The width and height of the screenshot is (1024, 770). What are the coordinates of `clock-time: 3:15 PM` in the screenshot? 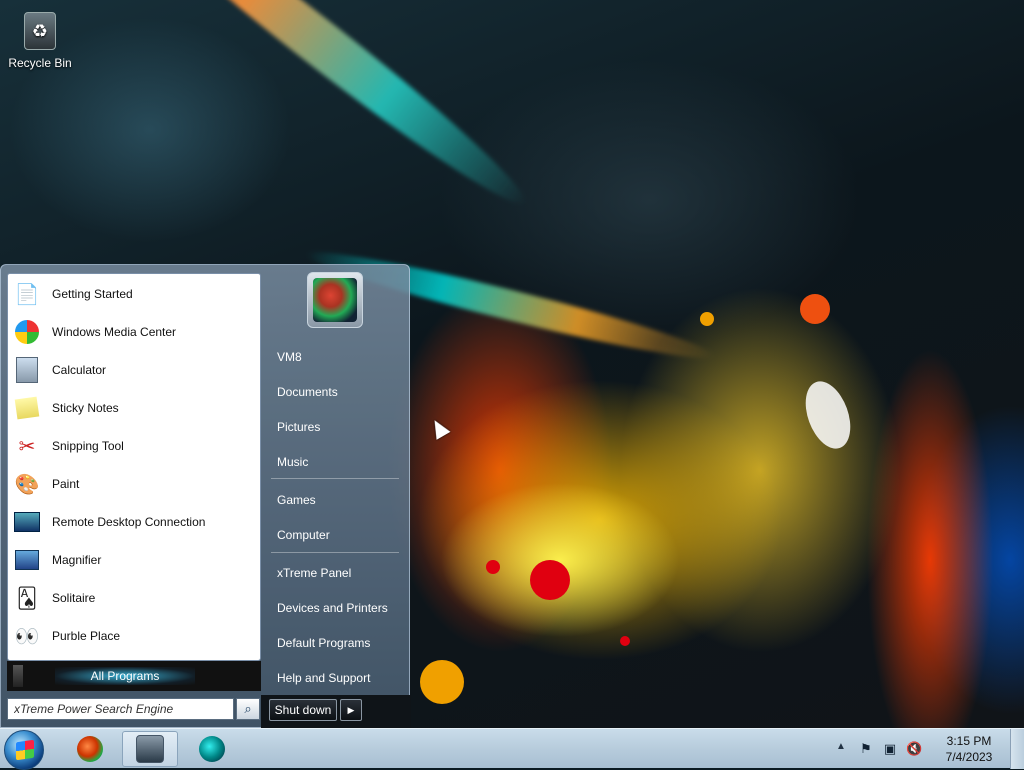 It's located at (969, 741).